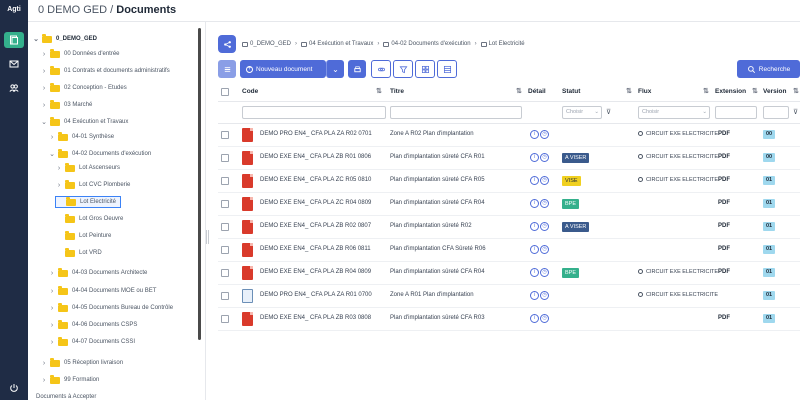  I want to click on tree-item: Lot VRD, so click(78, 253).